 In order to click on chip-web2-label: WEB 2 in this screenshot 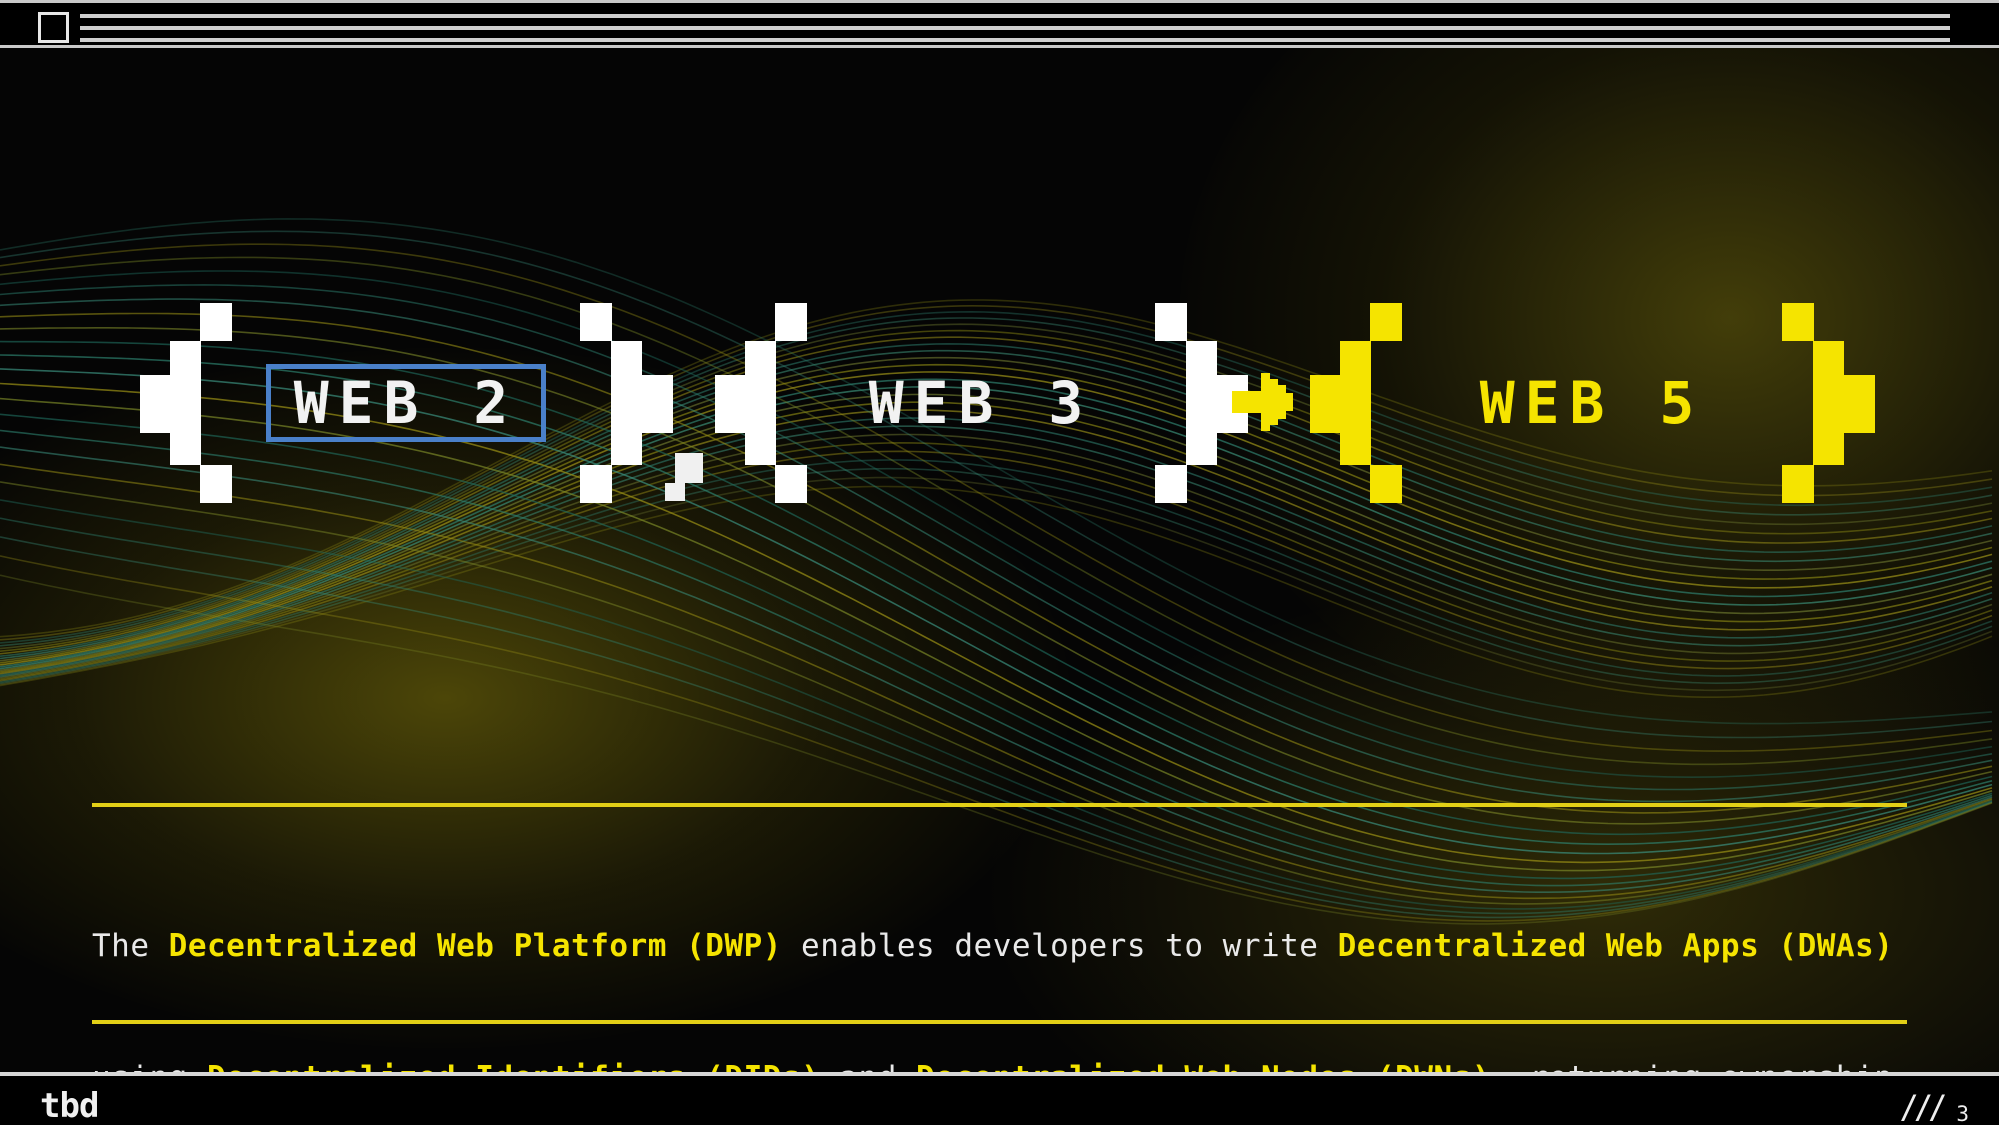, I will do `click(406, 403)`.